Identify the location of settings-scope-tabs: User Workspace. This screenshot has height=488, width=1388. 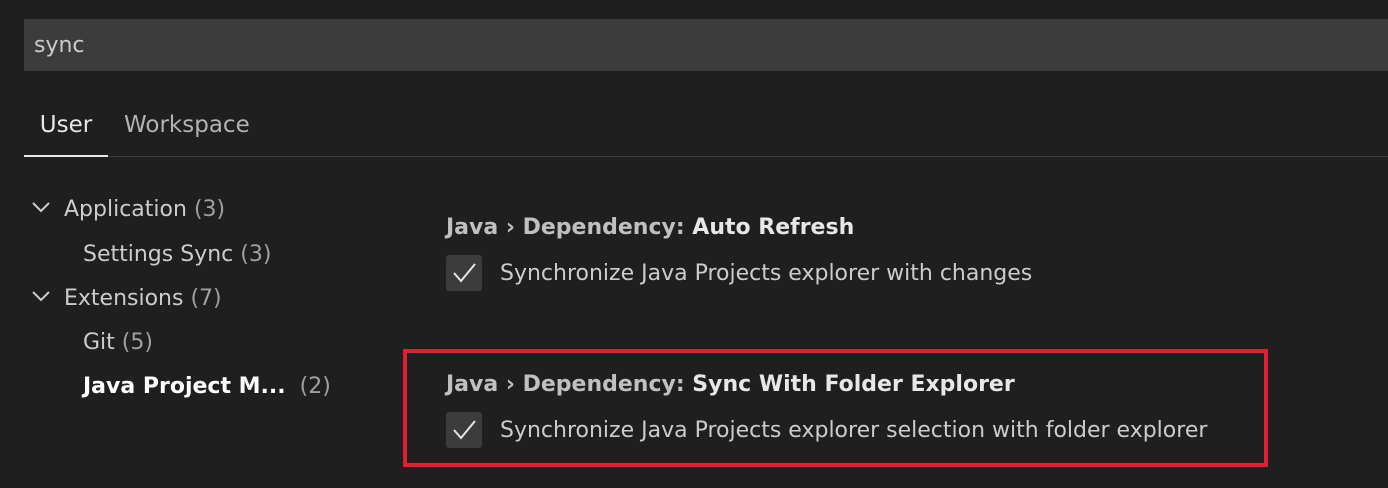
(706, 128).